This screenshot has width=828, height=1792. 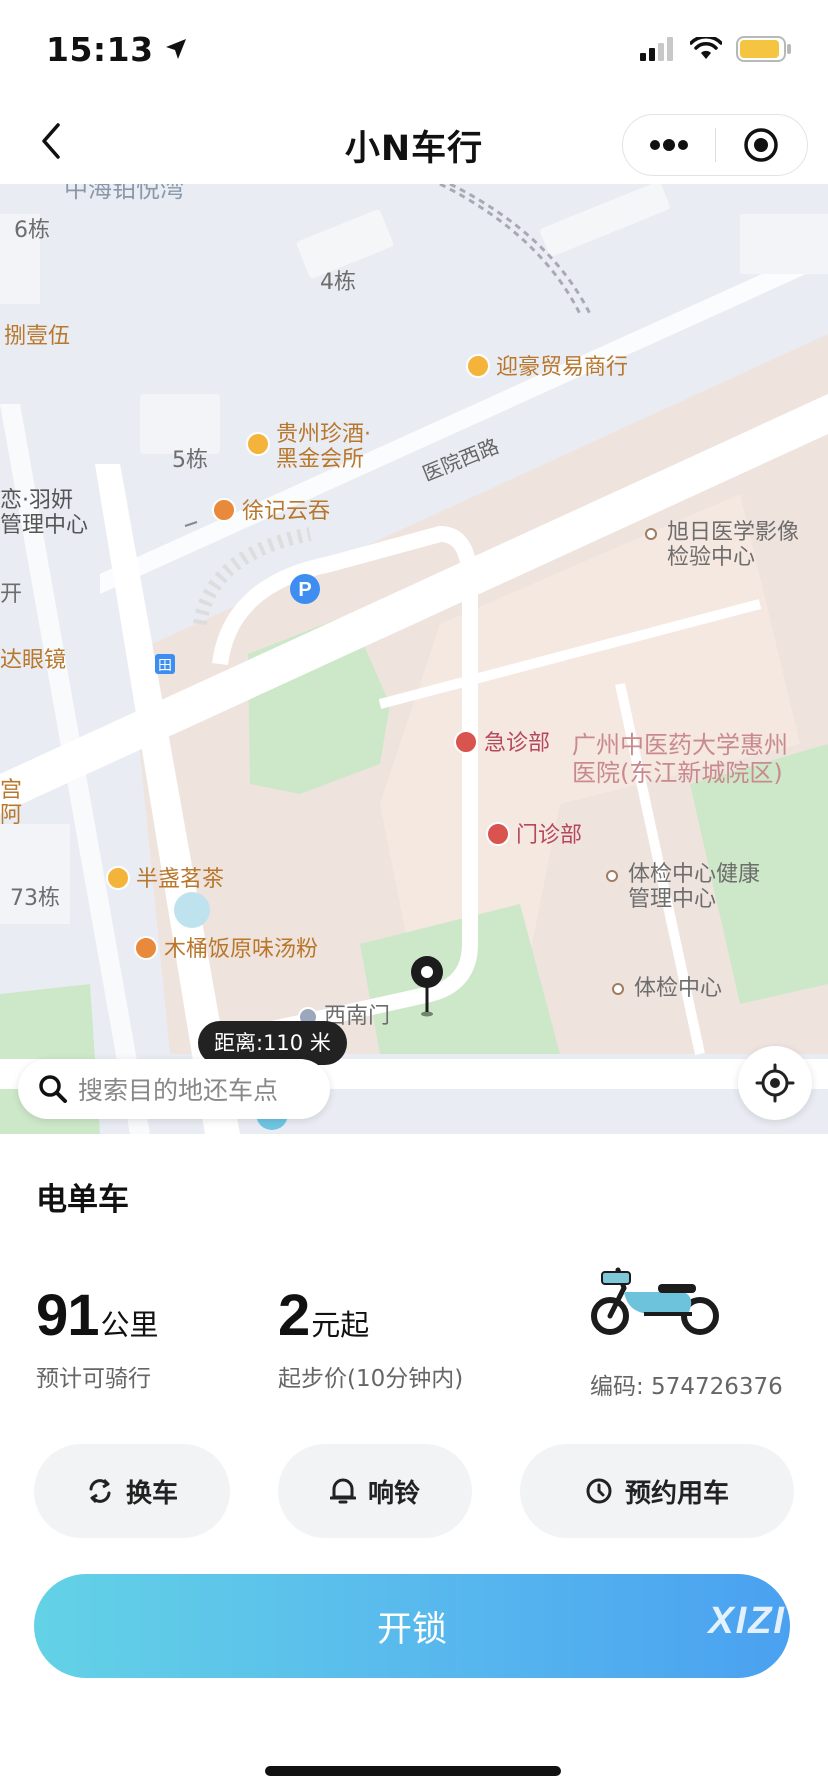 What do you see at coordinates (304, 590) in the screenshot?
I see `svg-text: P` at bounding box center [304, 590].